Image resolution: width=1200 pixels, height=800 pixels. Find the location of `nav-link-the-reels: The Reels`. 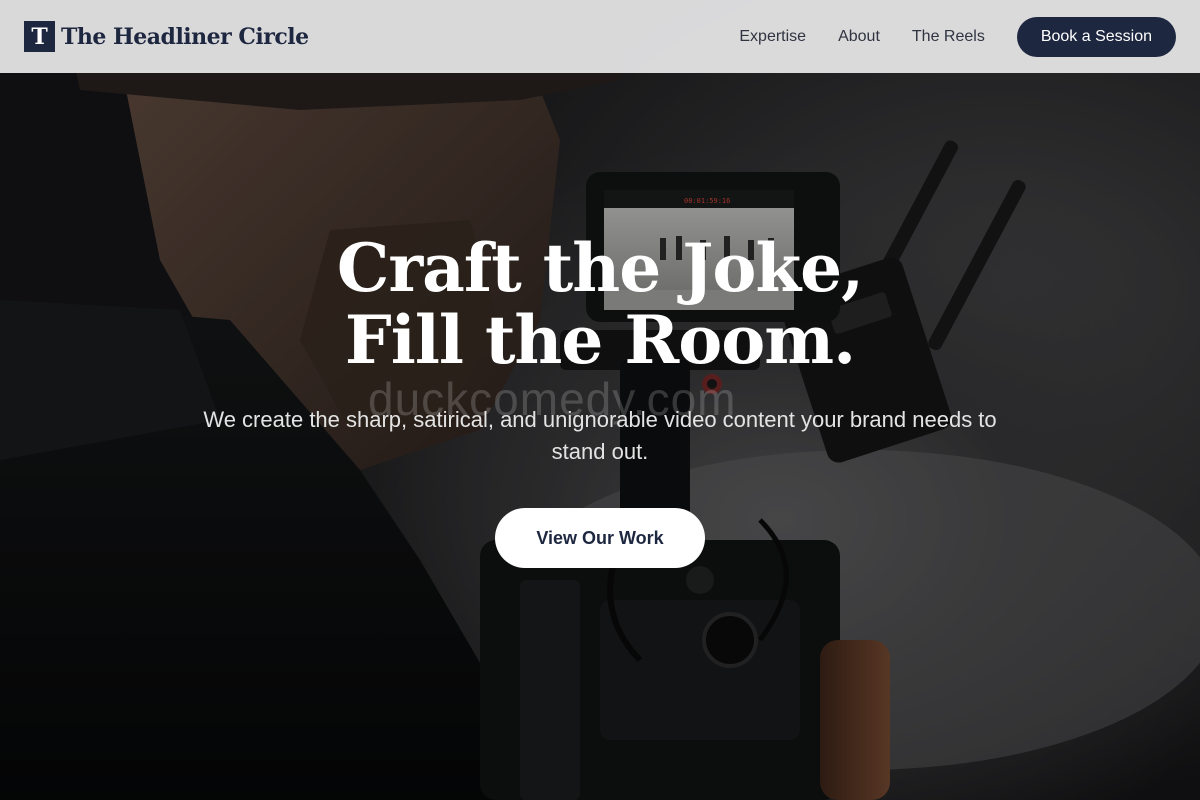

nav-link-the-reels: The Reels is located at coordinates (948, 37).